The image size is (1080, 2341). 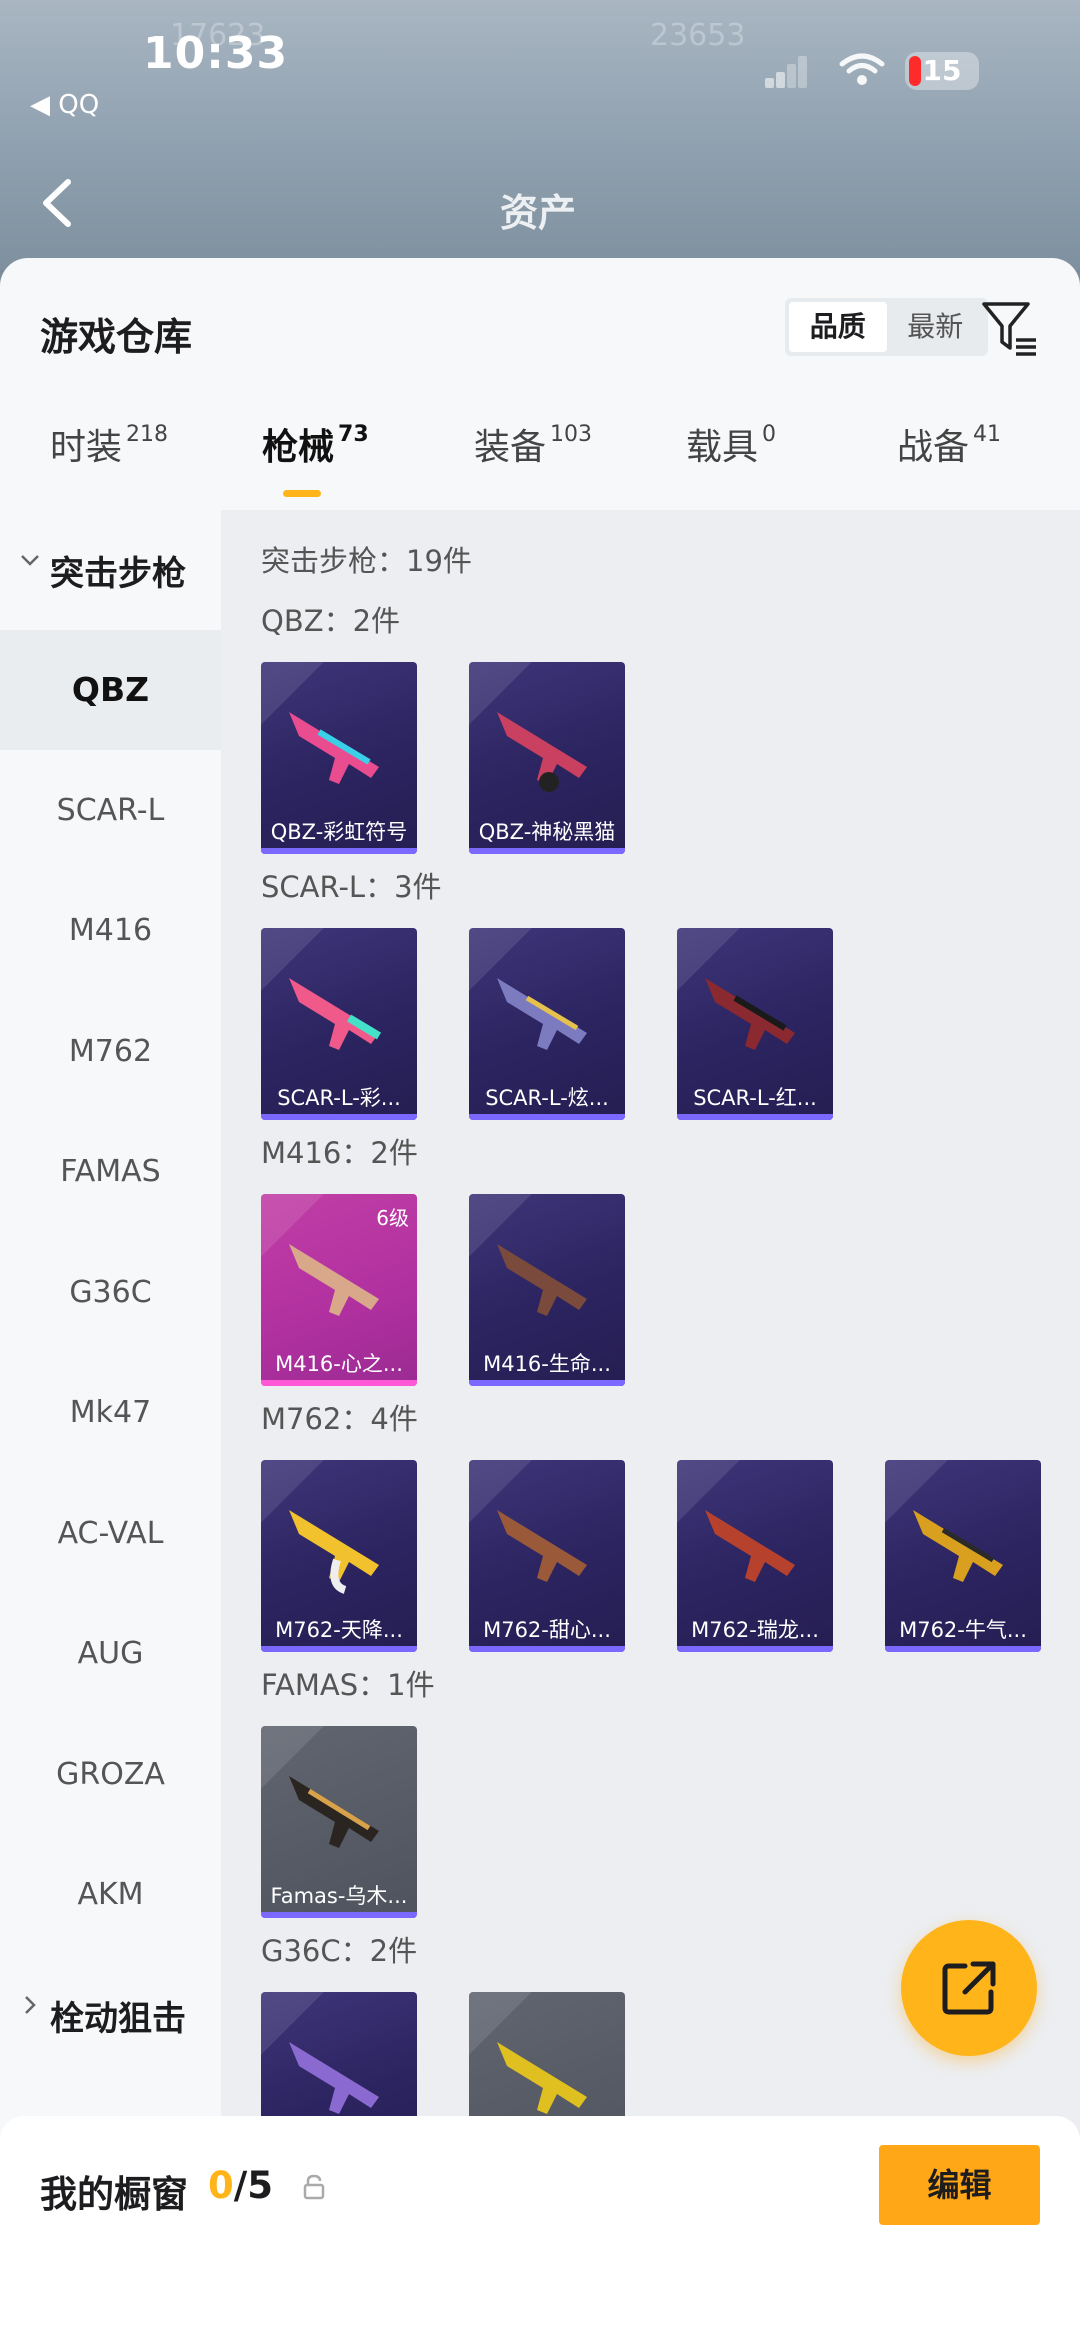 I want to click on share-button, so click(x=969, y=1988).